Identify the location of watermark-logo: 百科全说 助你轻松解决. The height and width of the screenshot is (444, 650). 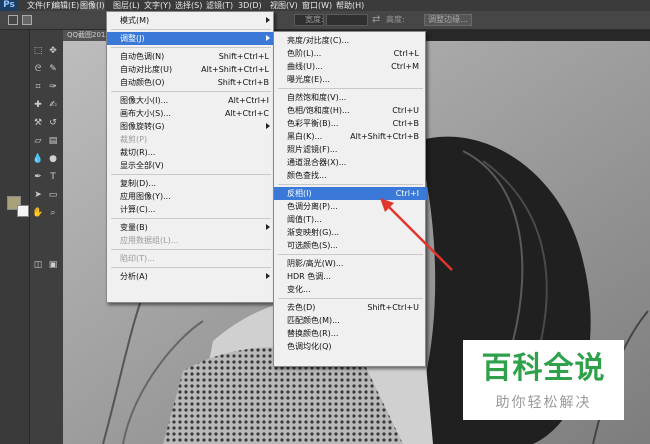
(543, 380).